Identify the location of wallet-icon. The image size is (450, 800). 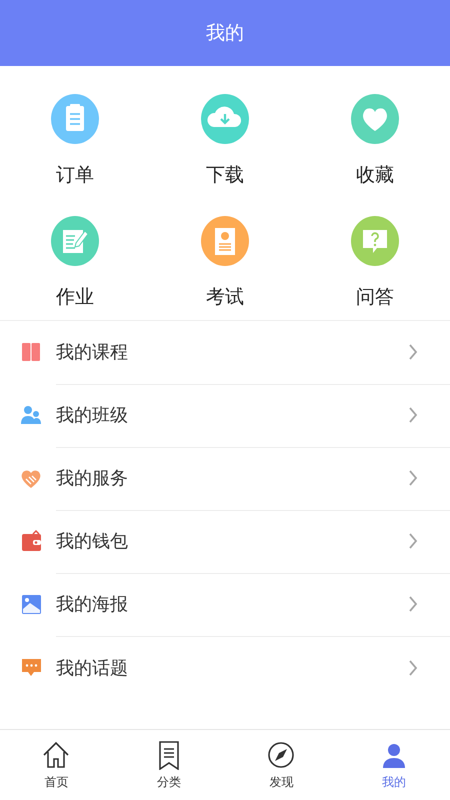
(31, 541).